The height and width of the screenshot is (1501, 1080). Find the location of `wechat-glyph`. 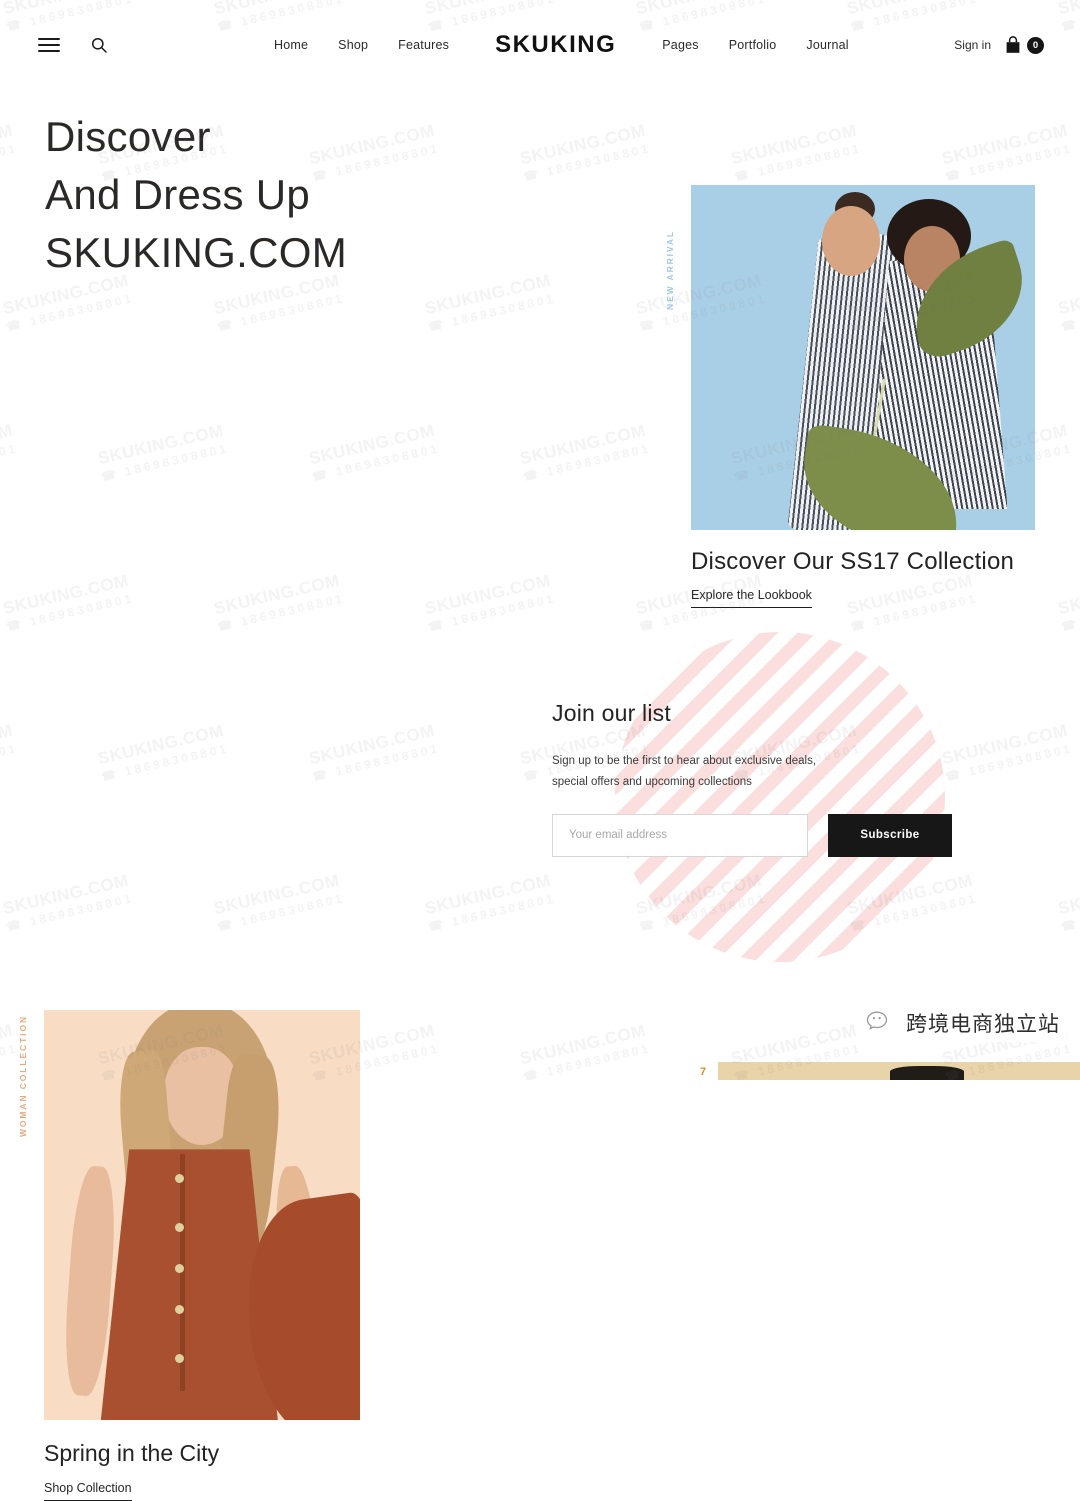

wechat-glyph is located at coordinates (877, 1020).